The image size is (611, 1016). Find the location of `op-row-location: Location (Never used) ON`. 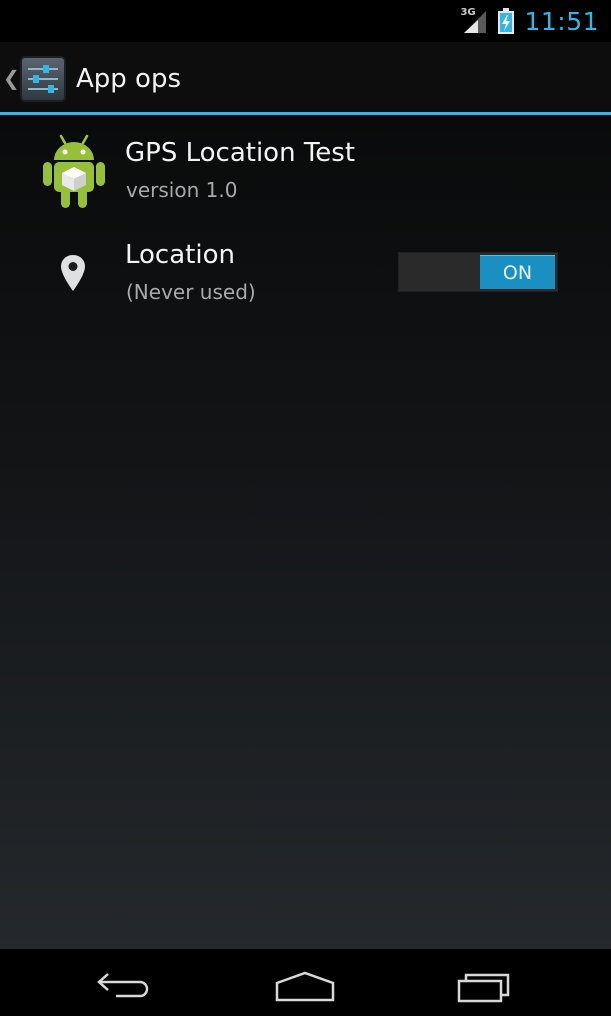

op-row-location: Location (Never used) ON is located at coordinates (305, 272).